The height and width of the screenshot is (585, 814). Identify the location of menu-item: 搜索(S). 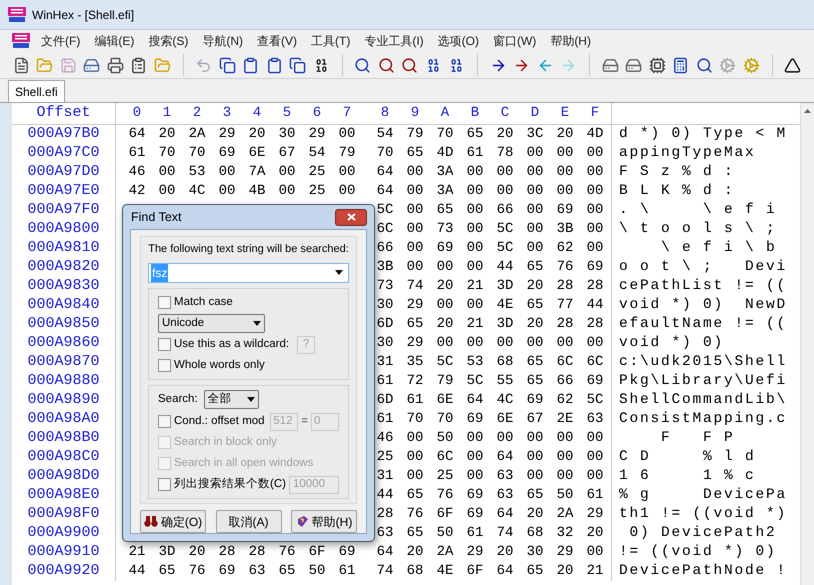
(168, 41).